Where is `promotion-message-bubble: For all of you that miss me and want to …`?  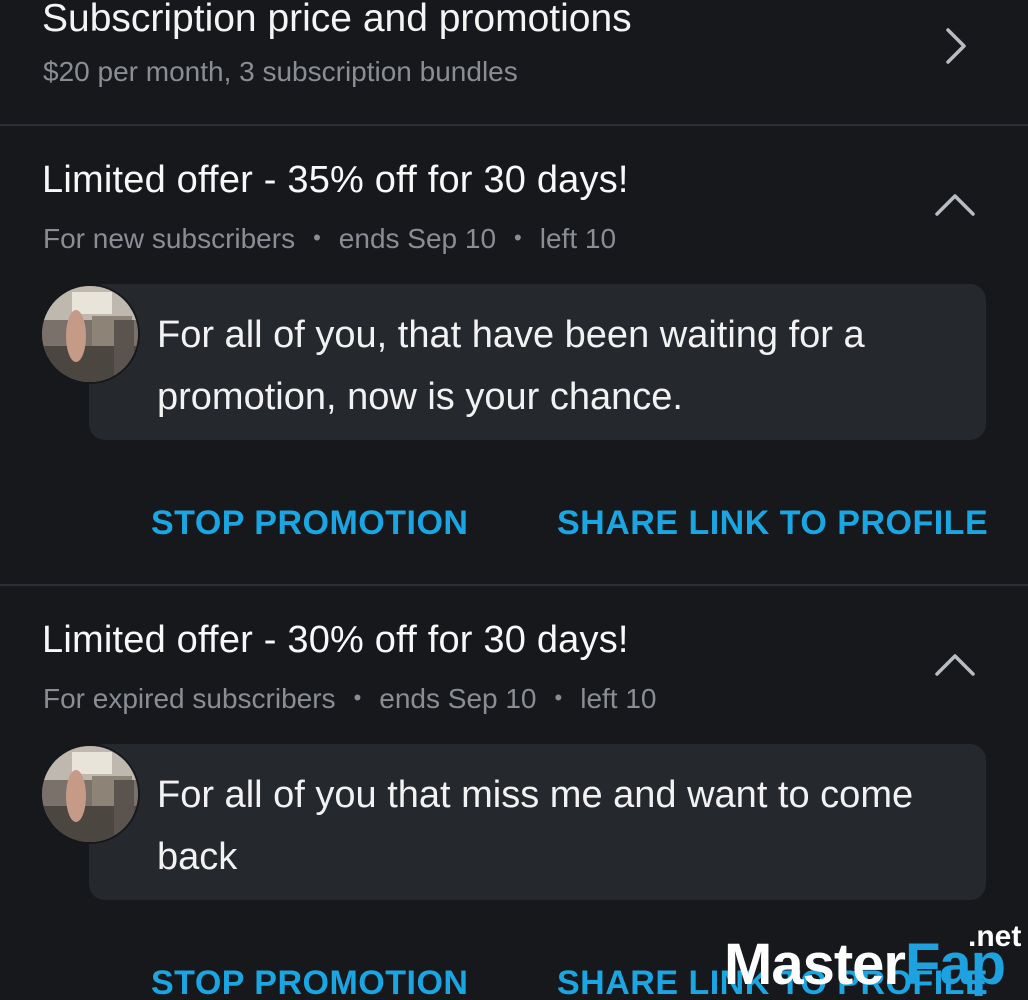
promotion-message-bubble: For all of you that miss me and want to … is located at coordinates (537, 822).